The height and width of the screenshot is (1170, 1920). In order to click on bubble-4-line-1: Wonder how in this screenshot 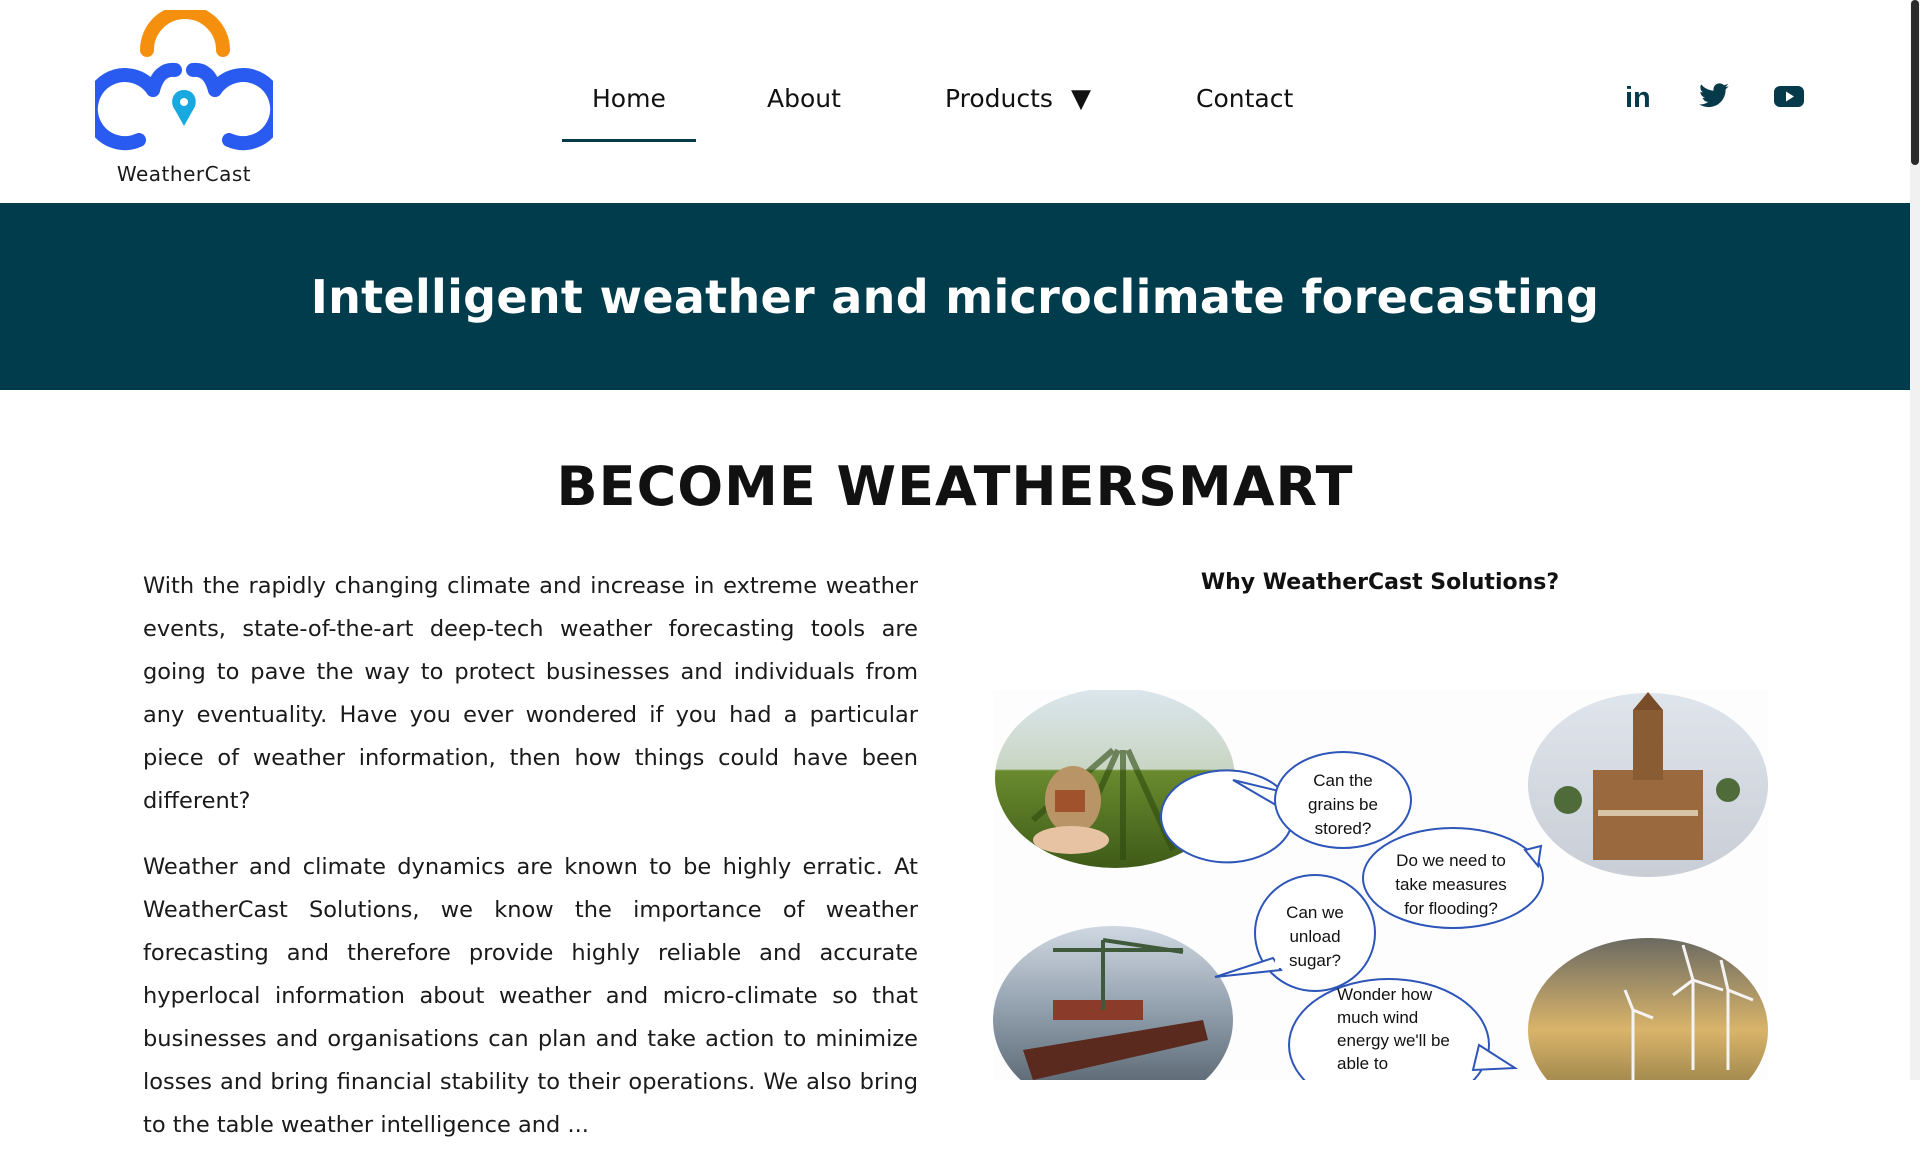, I will do `click(1385, 994)`.